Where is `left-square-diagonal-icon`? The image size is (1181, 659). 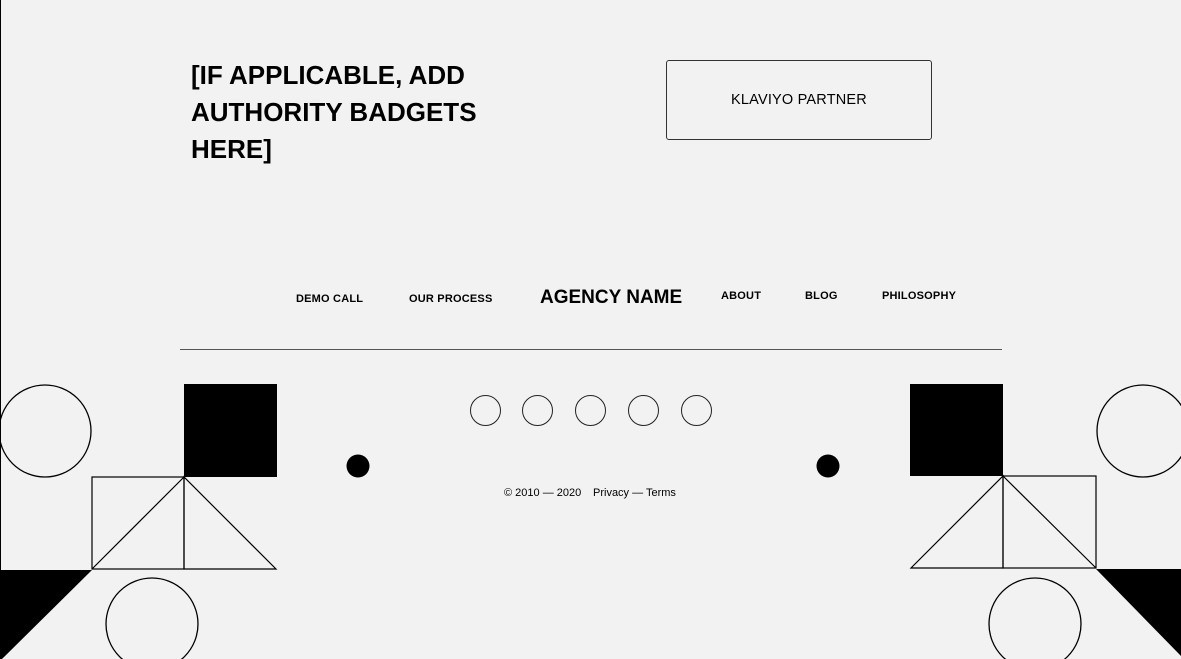
left-square-diagonal-icon is located at coordinates (138, 523).